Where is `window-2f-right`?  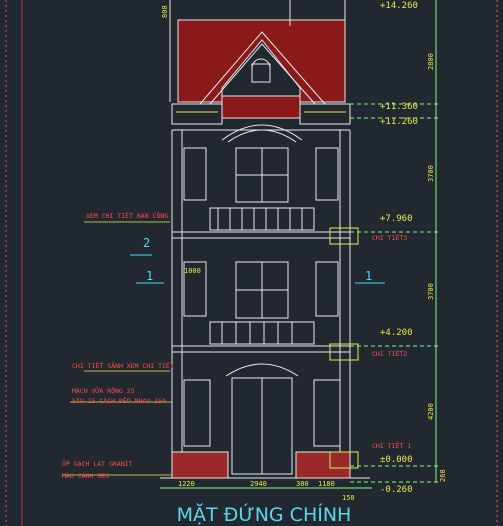
window-2f-right is located at coordinates (327, 289).